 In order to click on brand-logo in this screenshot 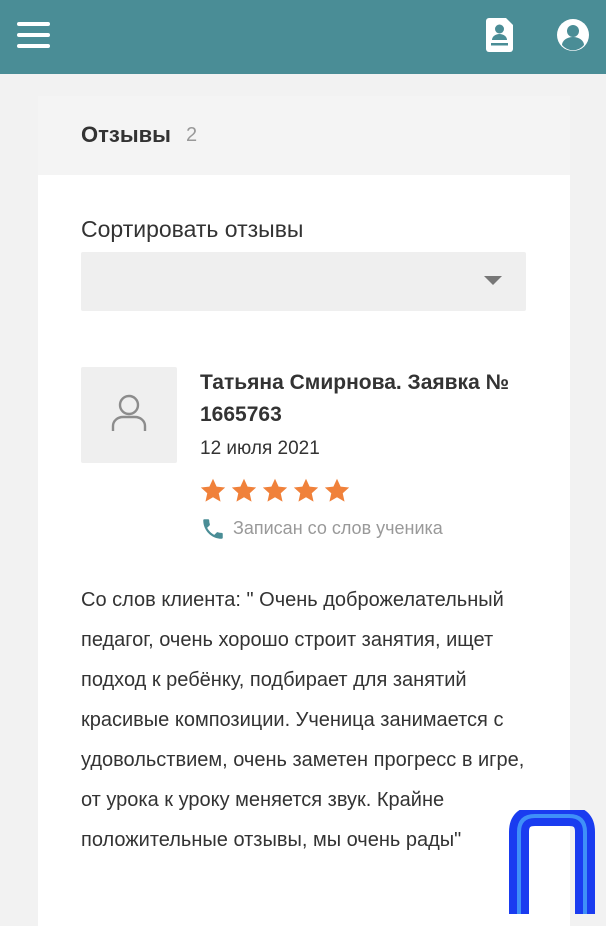, I will do `click(553, 863)`.